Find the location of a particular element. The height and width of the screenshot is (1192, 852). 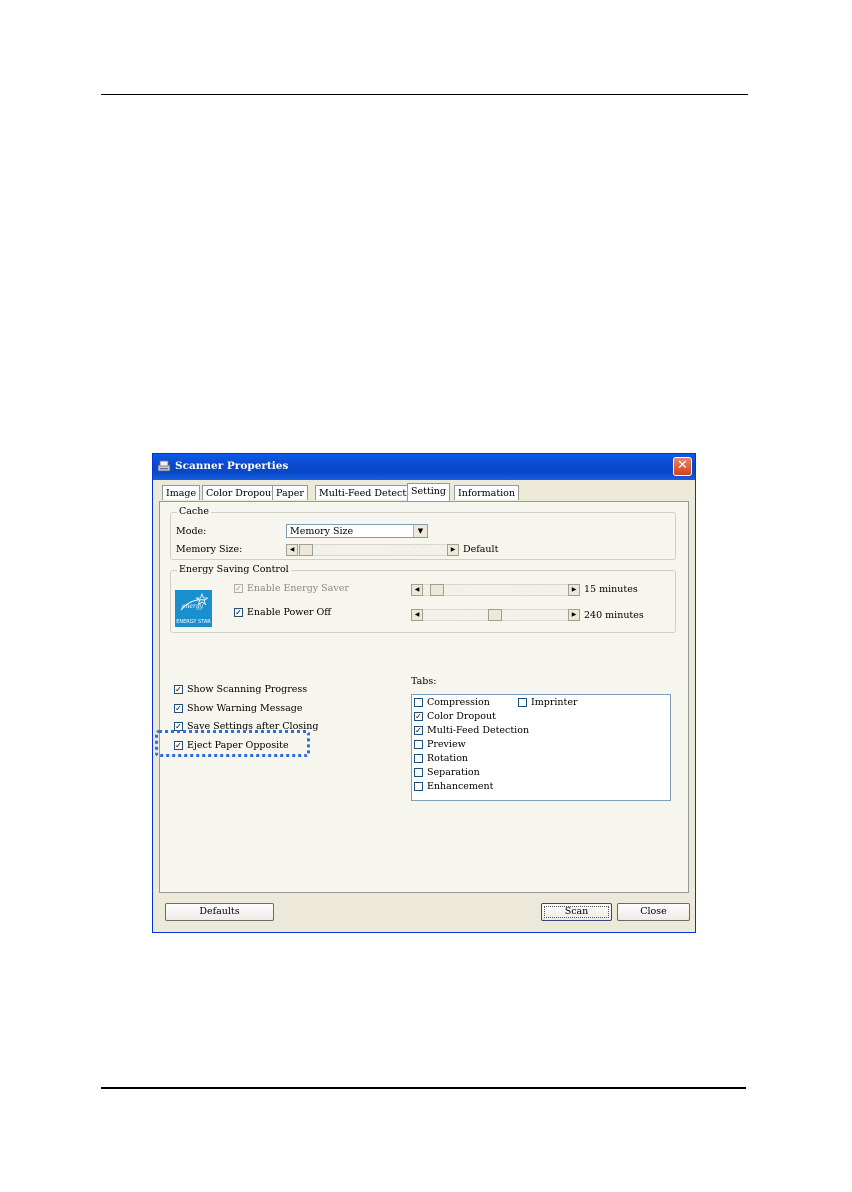

memory-size-value: Default is located at coordinates (481, 549).